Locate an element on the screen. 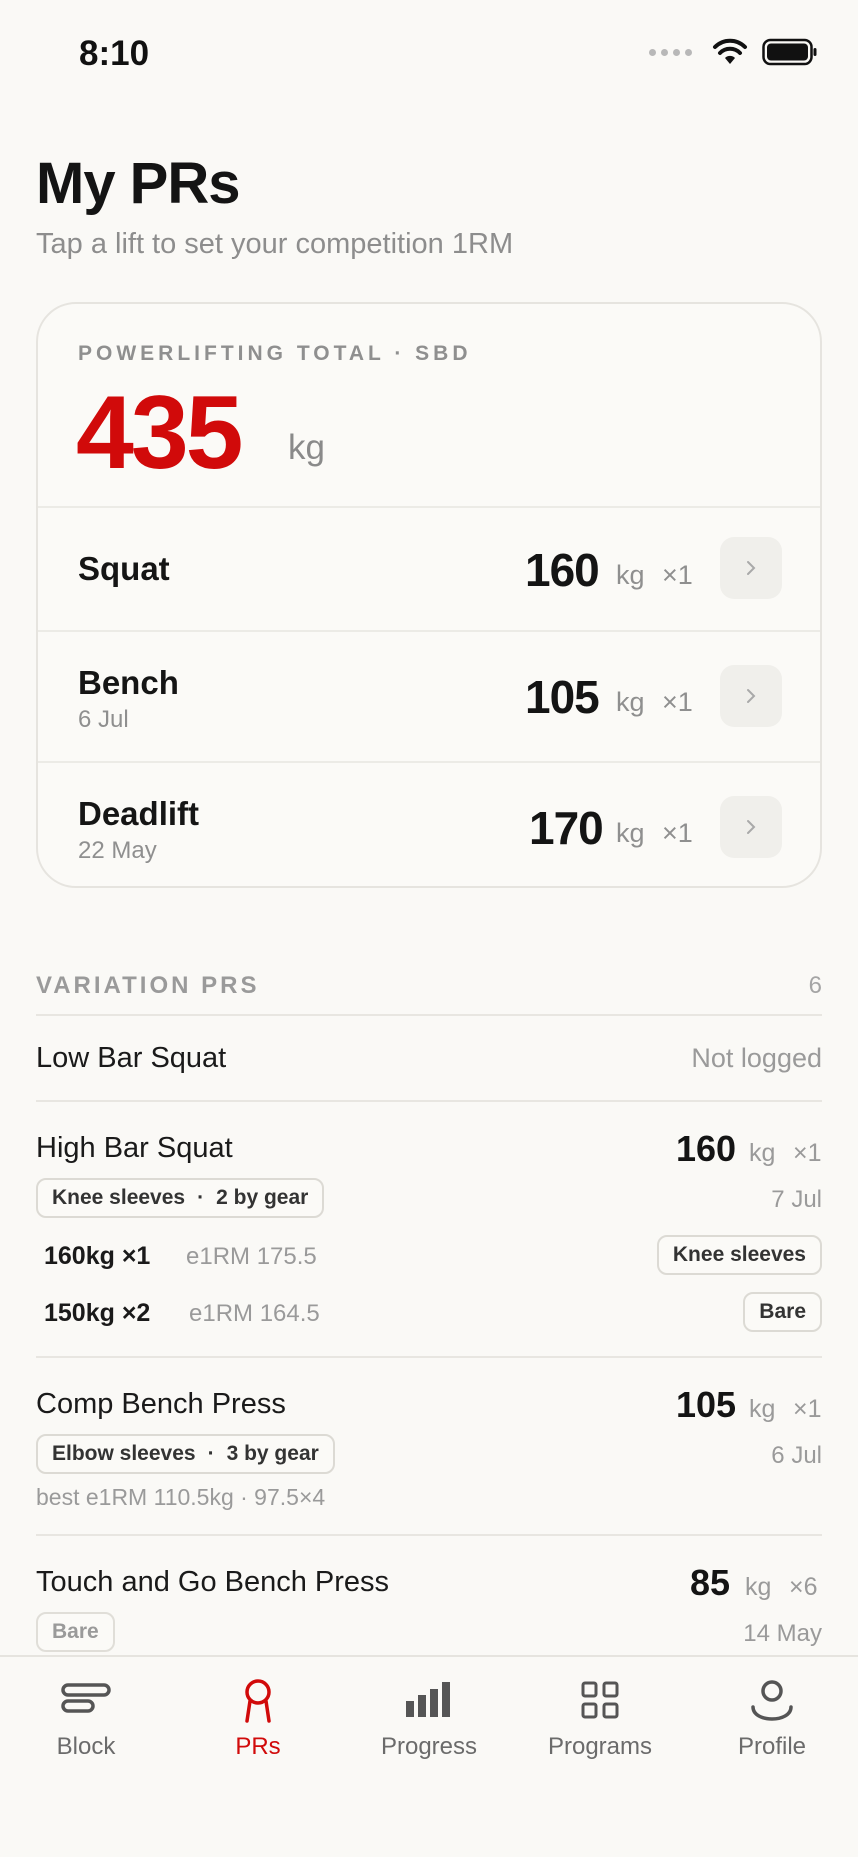 This screenshot has width=858, height=1857. wifi-icon is located at coordinates (730, 51).